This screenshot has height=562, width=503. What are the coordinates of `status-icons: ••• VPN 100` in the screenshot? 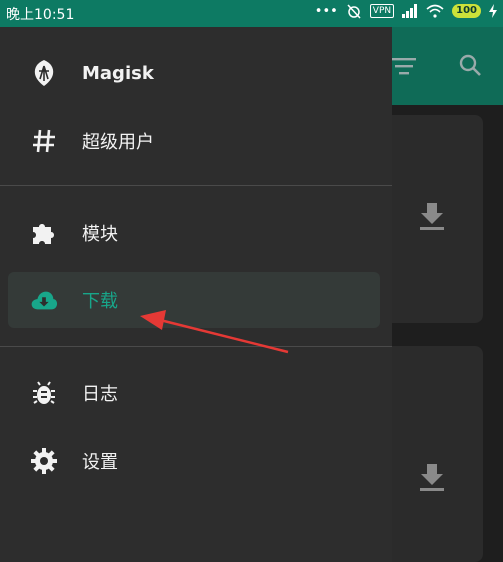 It's located at (406, 11).